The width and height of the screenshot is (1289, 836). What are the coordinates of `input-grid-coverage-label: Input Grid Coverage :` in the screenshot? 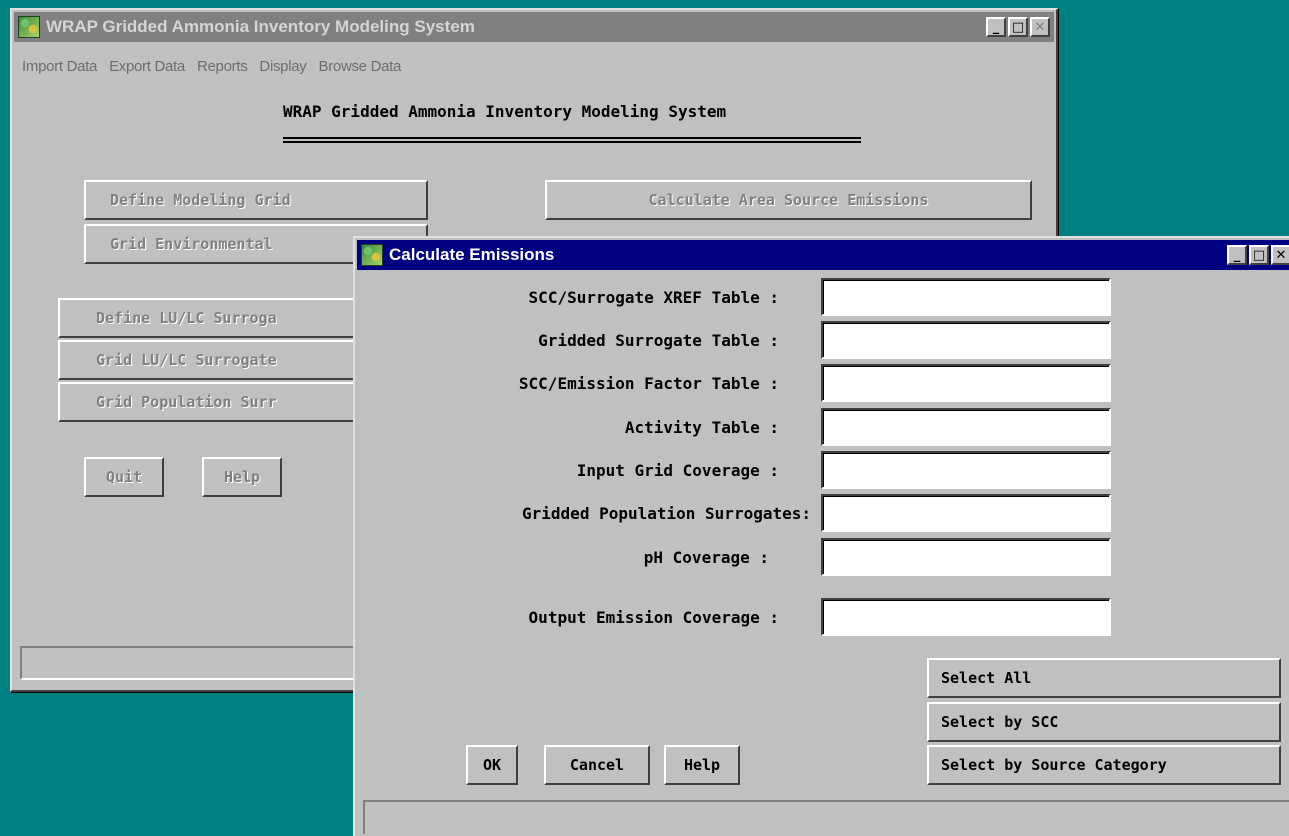 It's located at (677, 470).